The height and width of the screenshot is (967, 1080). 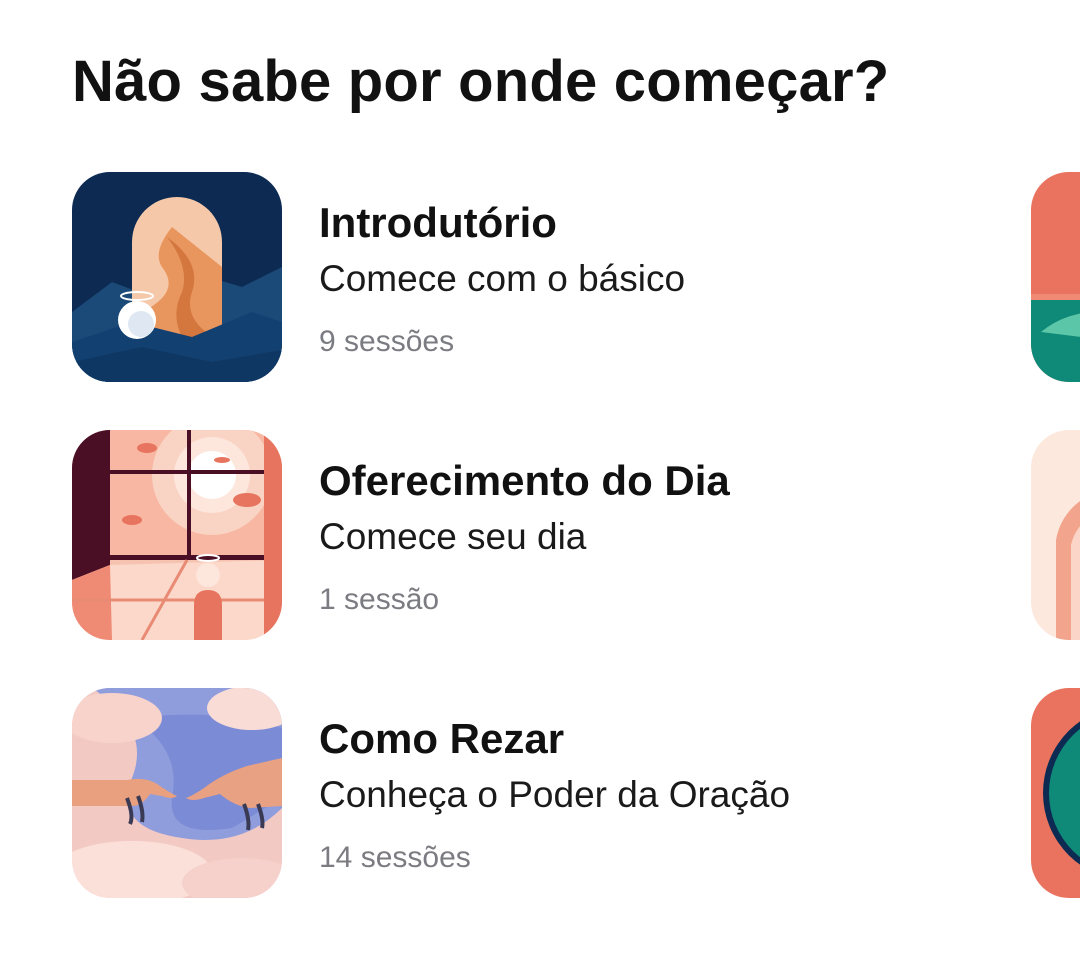 I want to click on course-subtitle: Comece seu dia, so click(x=453, y=536).